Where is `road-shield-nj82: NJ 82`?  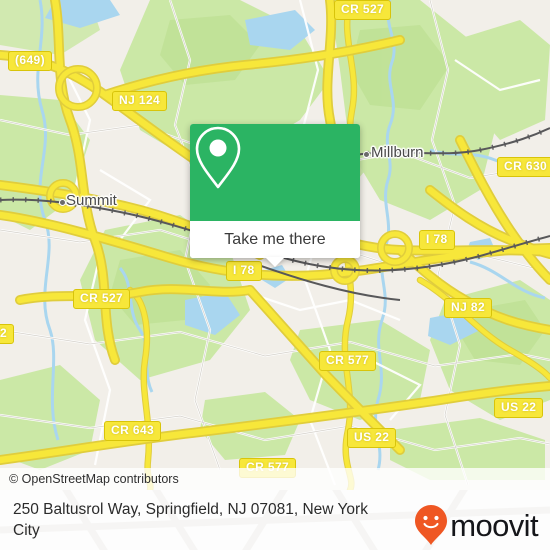
road-shield-nj82: NJ 82 is located at coordinates (468, 308).